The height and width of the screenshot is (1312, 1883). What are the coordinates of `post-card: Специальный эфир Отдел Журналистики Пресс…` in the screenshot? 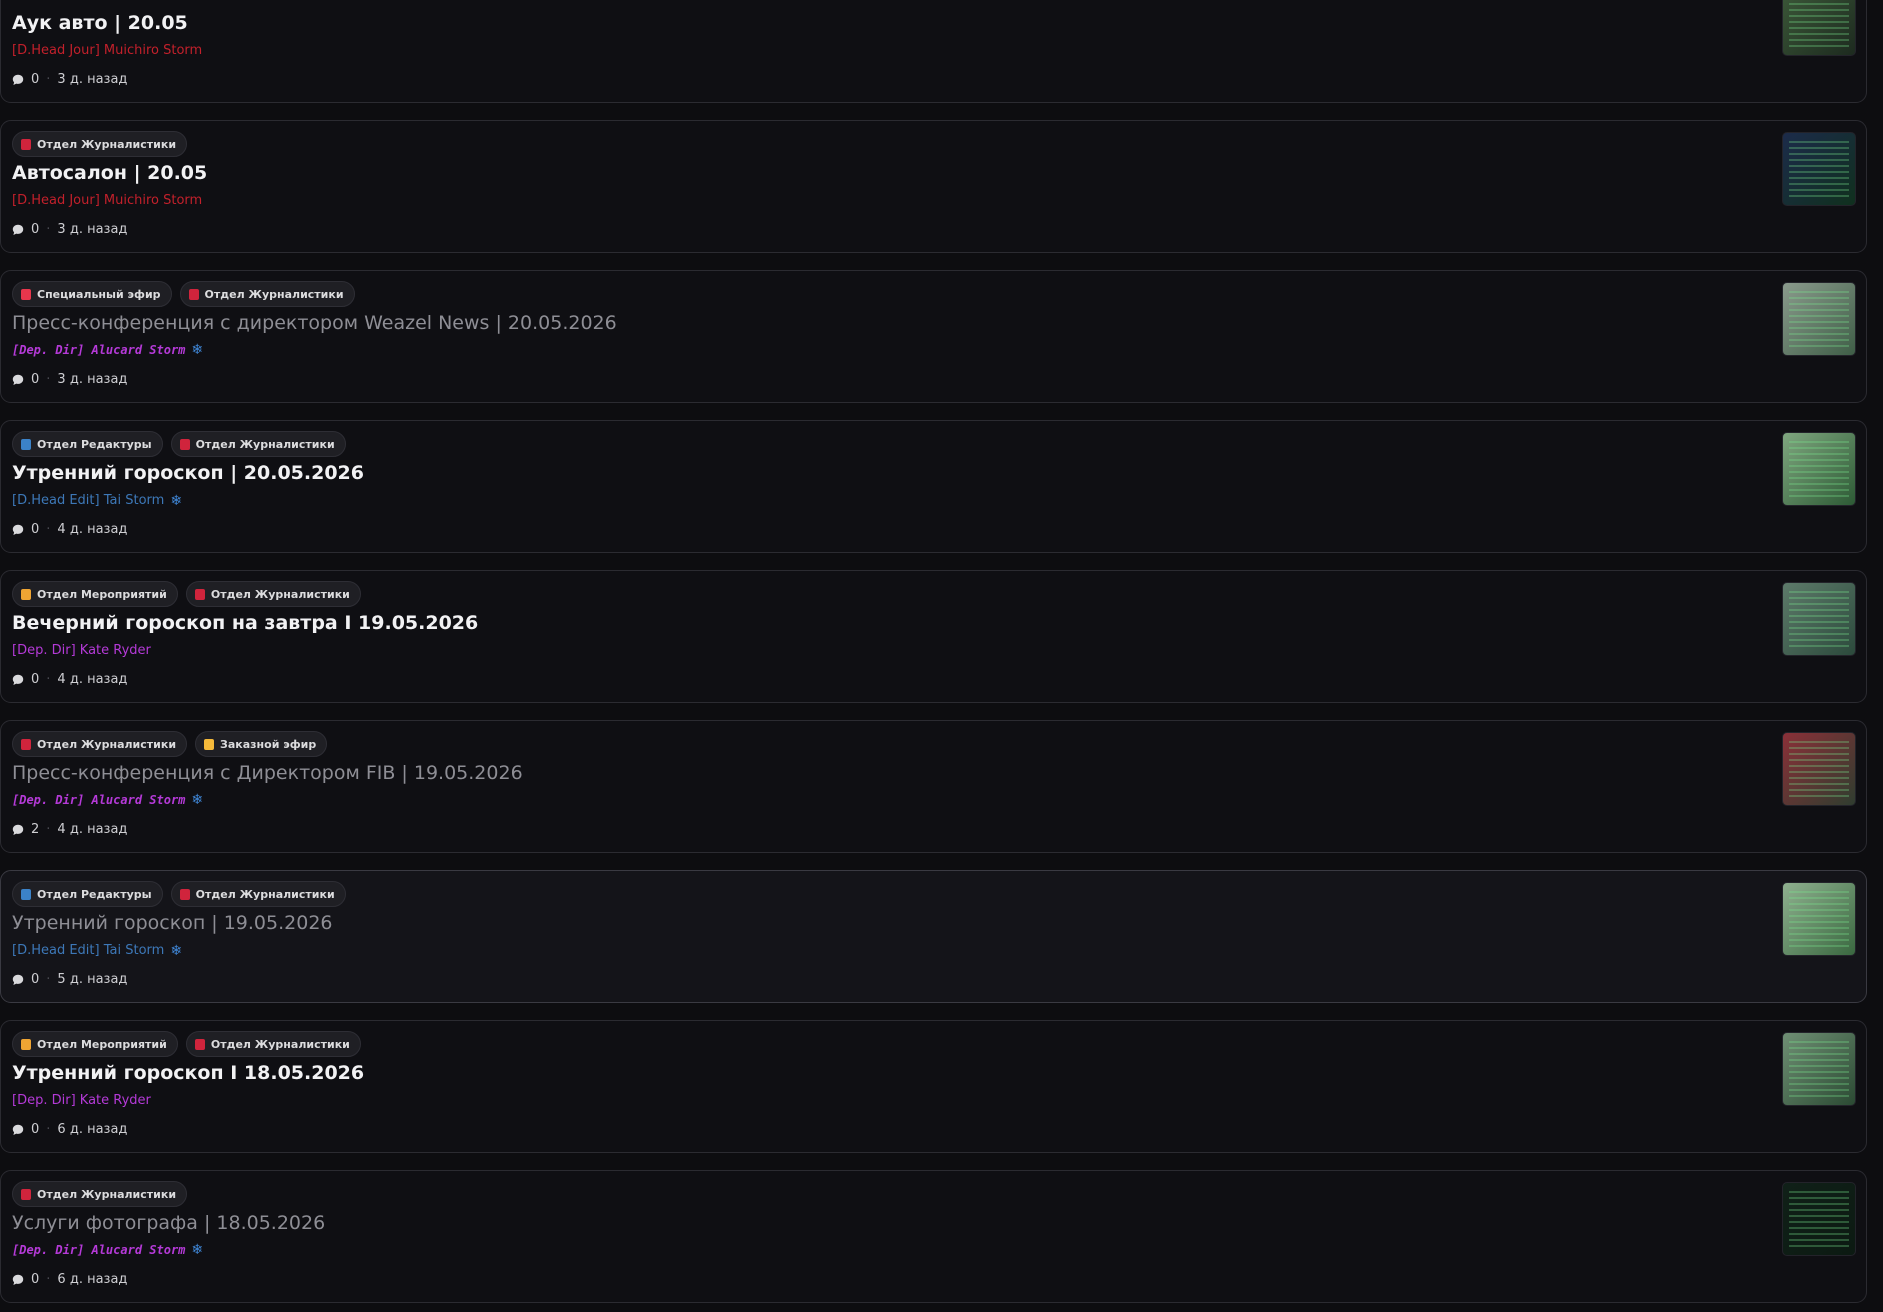 It's located at (933, 336).